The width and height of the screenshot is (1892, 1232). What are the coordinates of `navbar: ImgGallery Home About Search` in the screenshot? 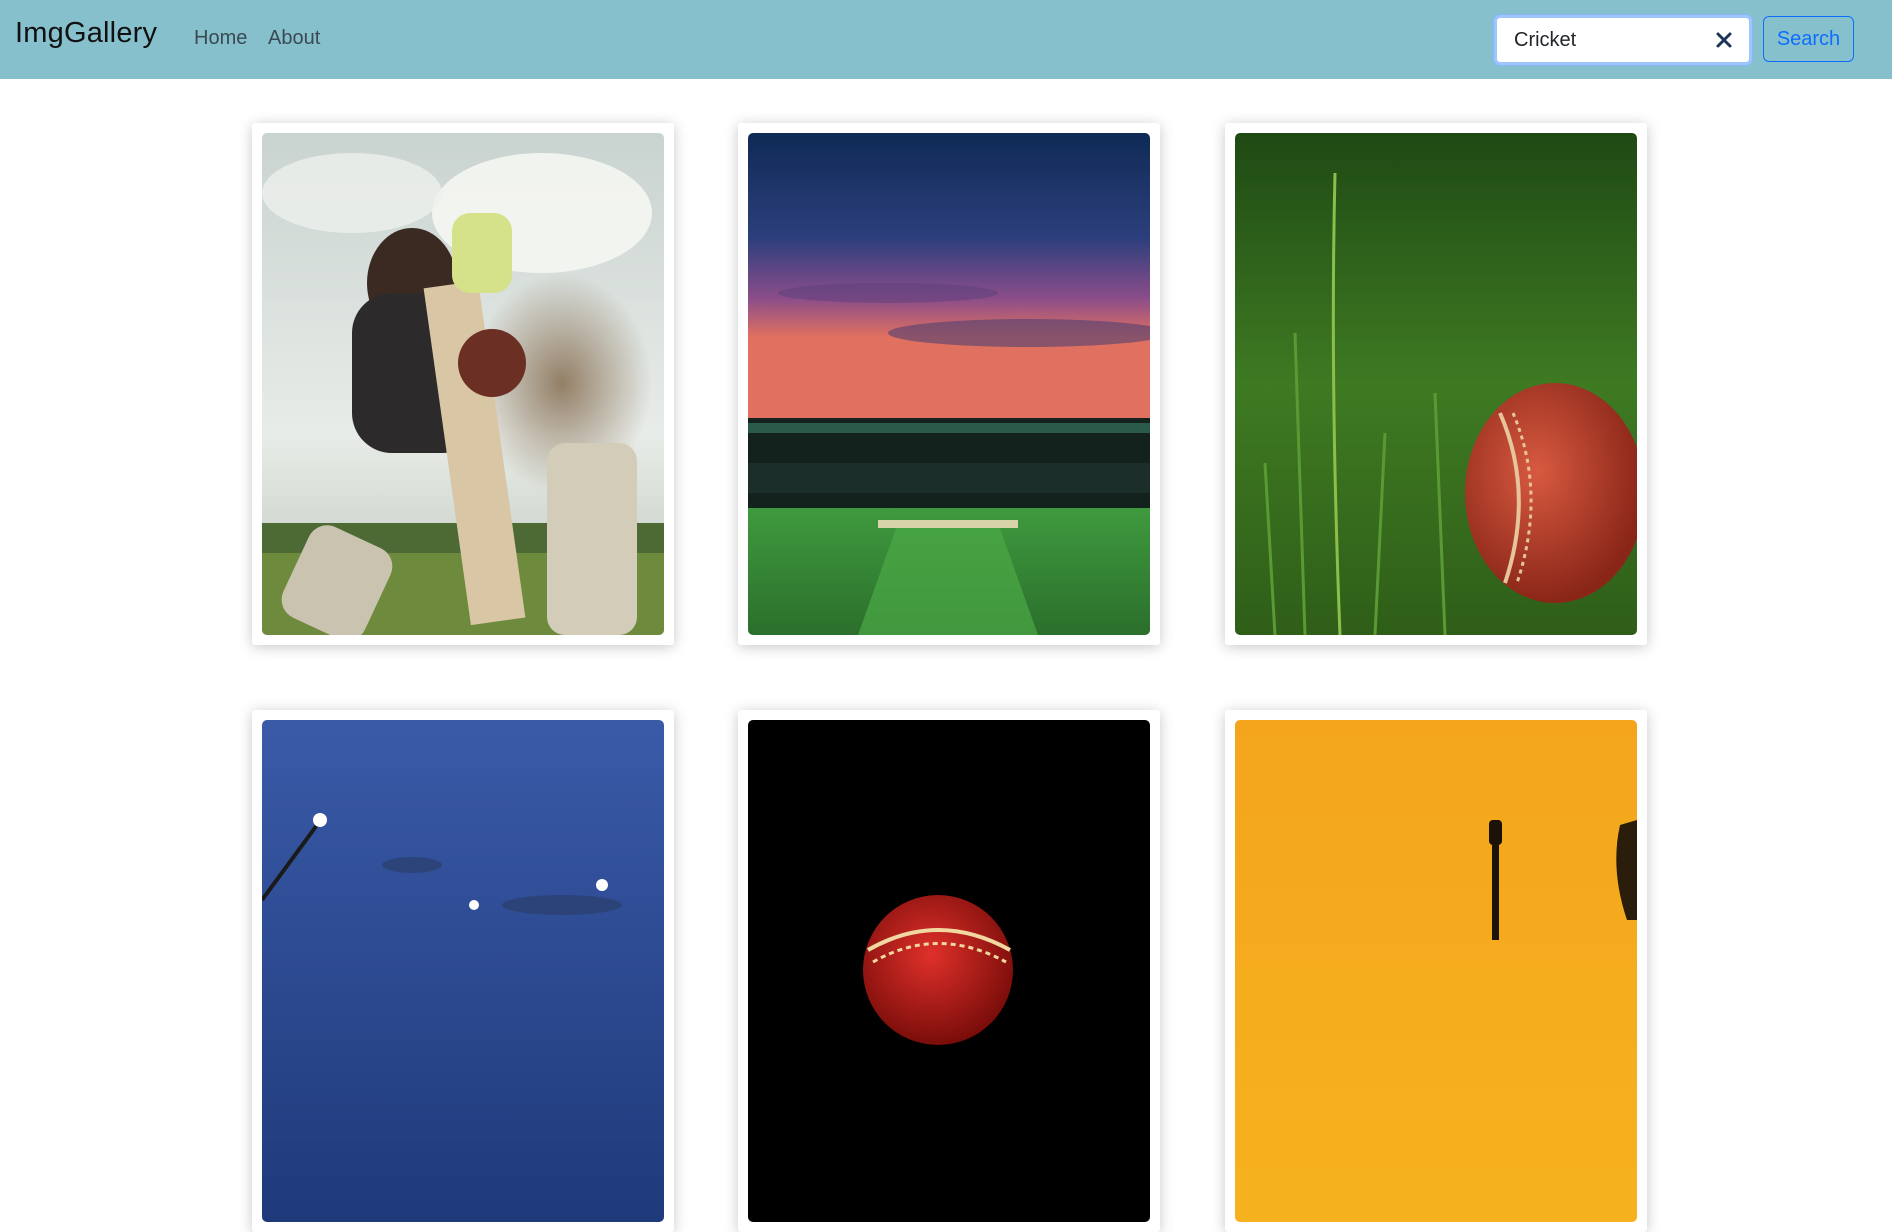 It's located at (946, 39).